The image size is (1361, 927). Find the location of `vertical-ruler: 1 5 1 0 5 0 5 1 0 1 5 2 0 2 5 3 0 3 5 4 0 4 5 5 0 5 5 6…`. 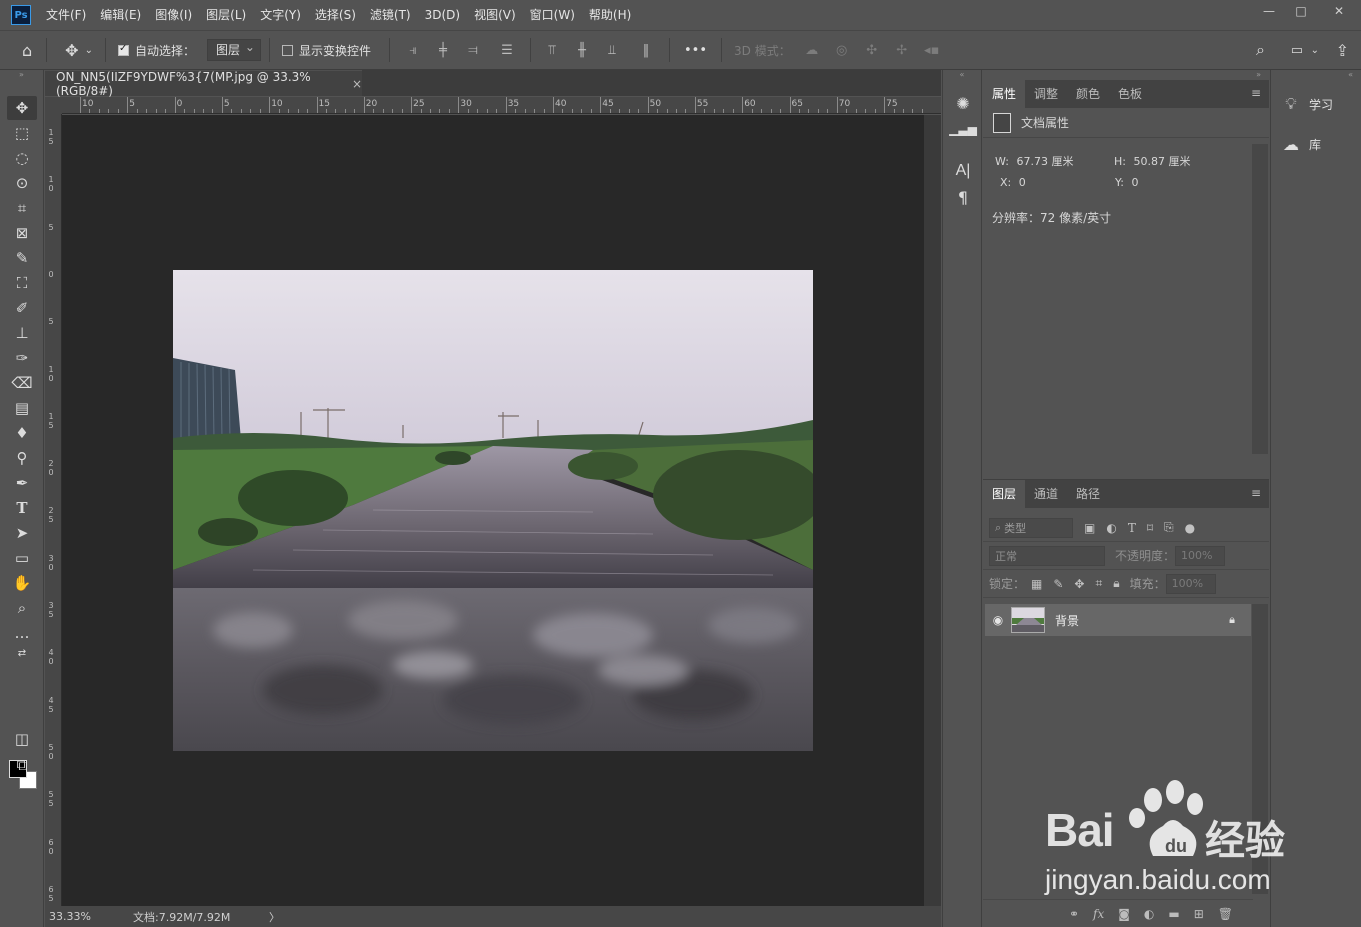

vertical-ruler: 1 5 1 0 5 0 5 1 0 1 5 2 0 2 5 3 0 3 5 4 0 4 5 5 0 5 5 6… is located at coordinates (53, 510).